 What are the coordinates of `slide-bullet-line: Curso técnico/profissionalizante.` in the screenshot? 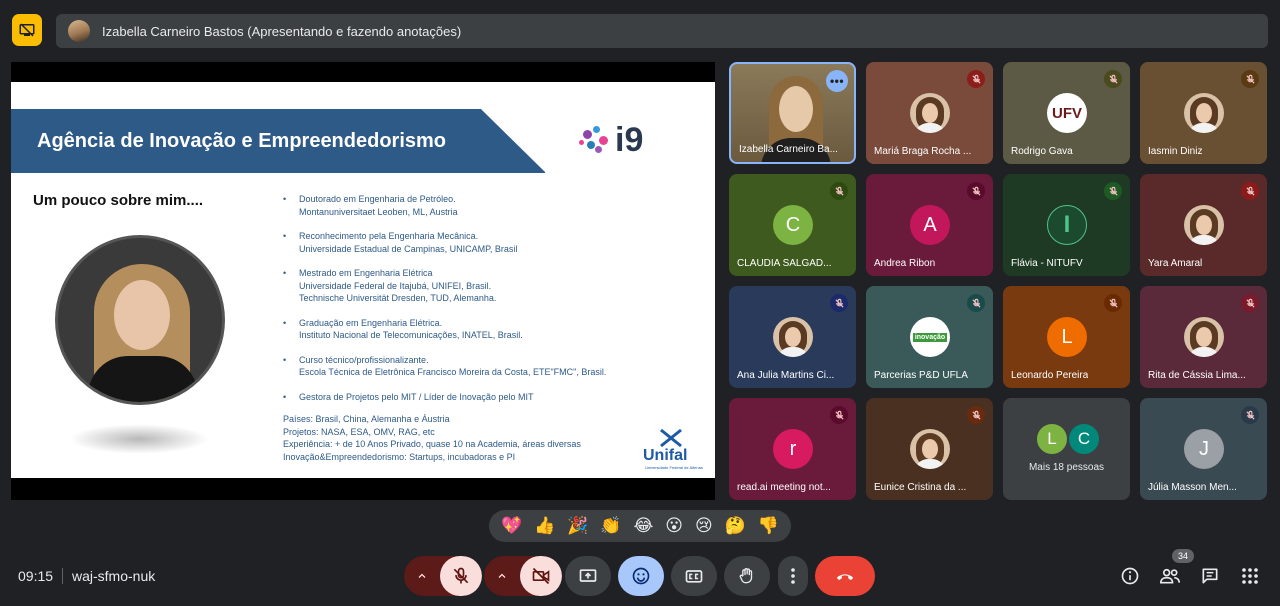 It's located at (364, 359).